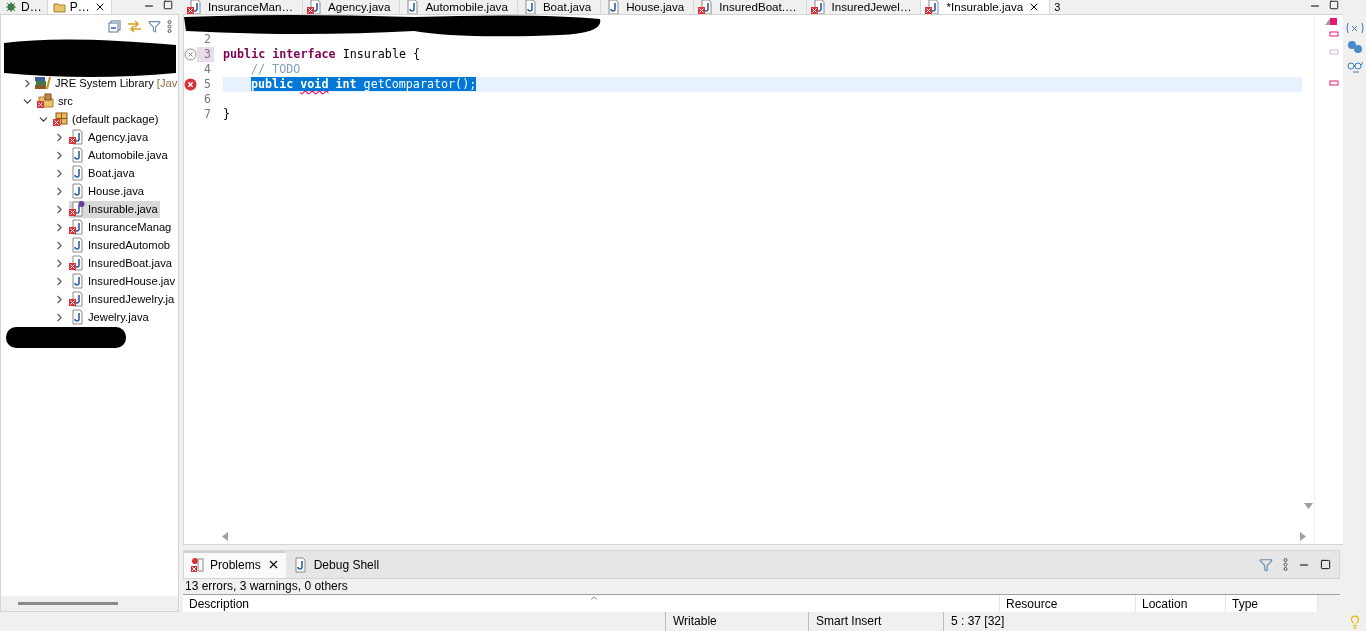 This screenshot has width=1366, height=631. I want to click on panel-tab: Debug Shell, so click(335, 564).